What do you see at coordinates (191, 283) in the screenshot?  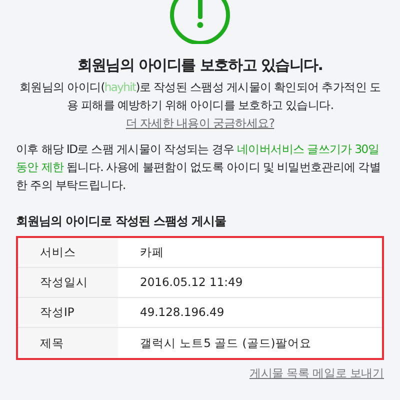 I see `row-value: 2016.05.12 11:49` at bounding box center [191, 283].